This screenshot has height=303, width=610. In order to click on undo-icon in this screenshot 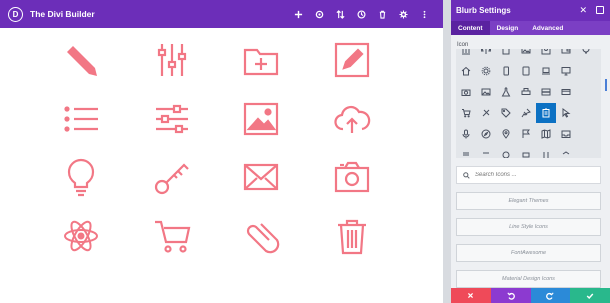, I will do `click(510, 295)`.